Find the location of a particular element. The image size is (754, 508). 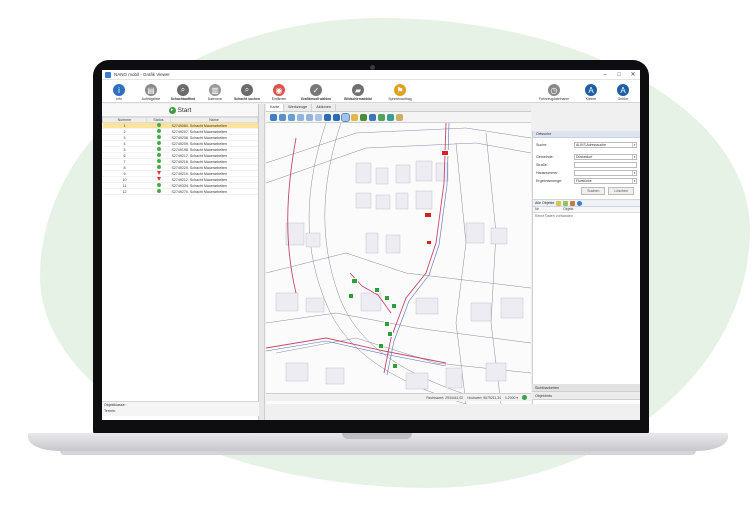

warning-triangle-icon is located at coordinates (158, 179).